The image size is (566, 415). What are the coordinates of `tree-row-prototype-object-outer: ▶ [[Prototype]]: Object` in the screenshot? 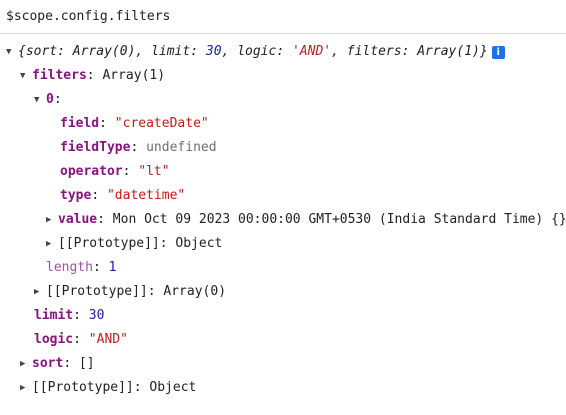 It's located at (98, 388).